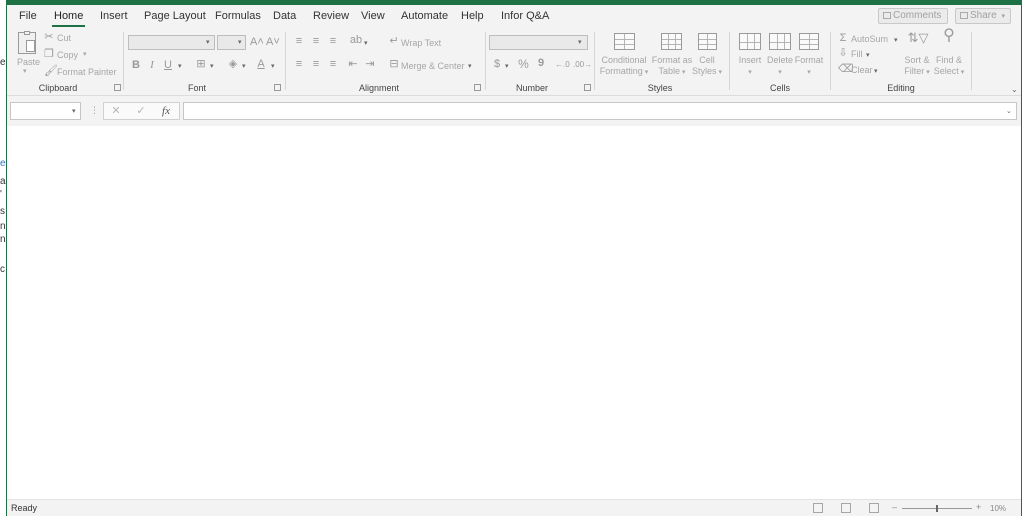  Describe the element at coordinates (857, 54) in the screenshot. I see `fill-button: Fill` at that location.